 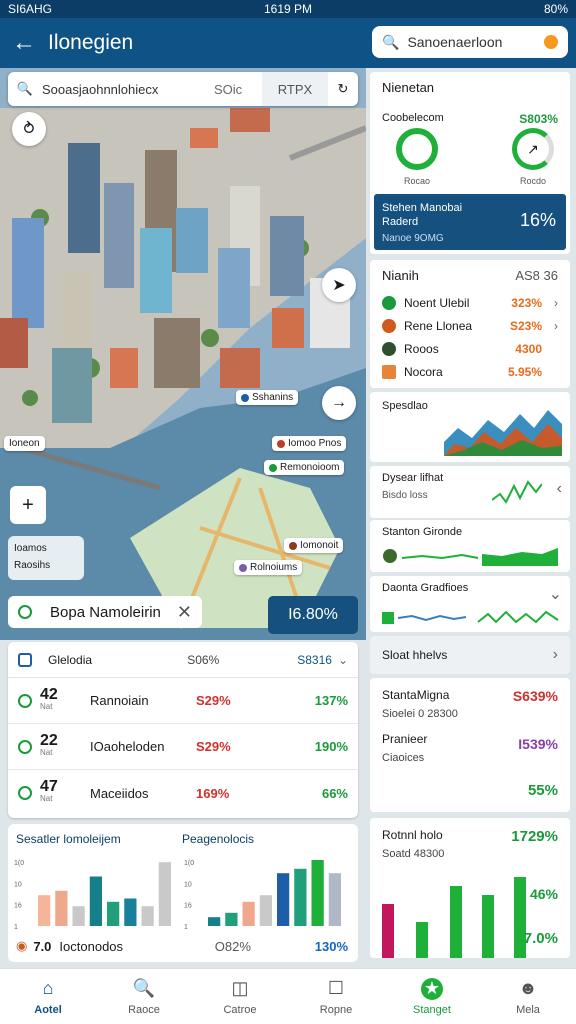 What do you see at coordinates (470, 302) in the screenshot?
I see `rank-item: Noent Ulebil 323% ›` at bounding box center [470, 302].